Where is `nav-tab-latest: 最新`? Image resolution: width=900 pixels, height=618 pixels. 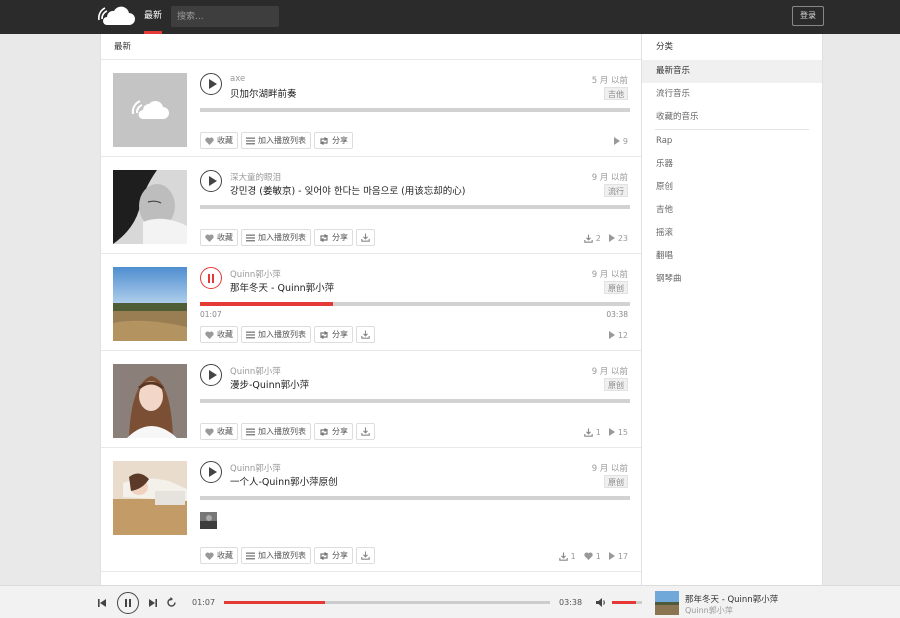
nav-tab-latest: 最新 is located at coordinates (153, 17).